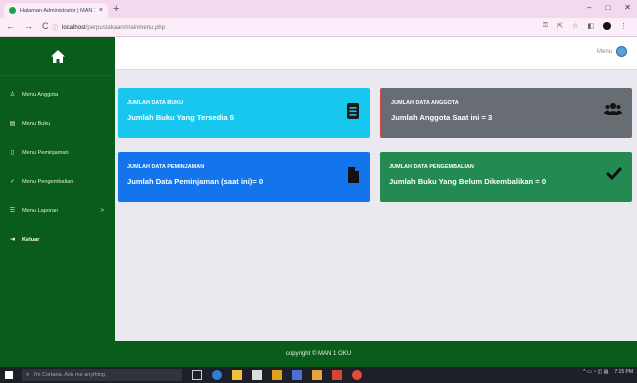 The width and height of the screenshot is (637, 383). Describe the element at coordinates (353, 176) in the screenshot. I see `file-icon` at that location.